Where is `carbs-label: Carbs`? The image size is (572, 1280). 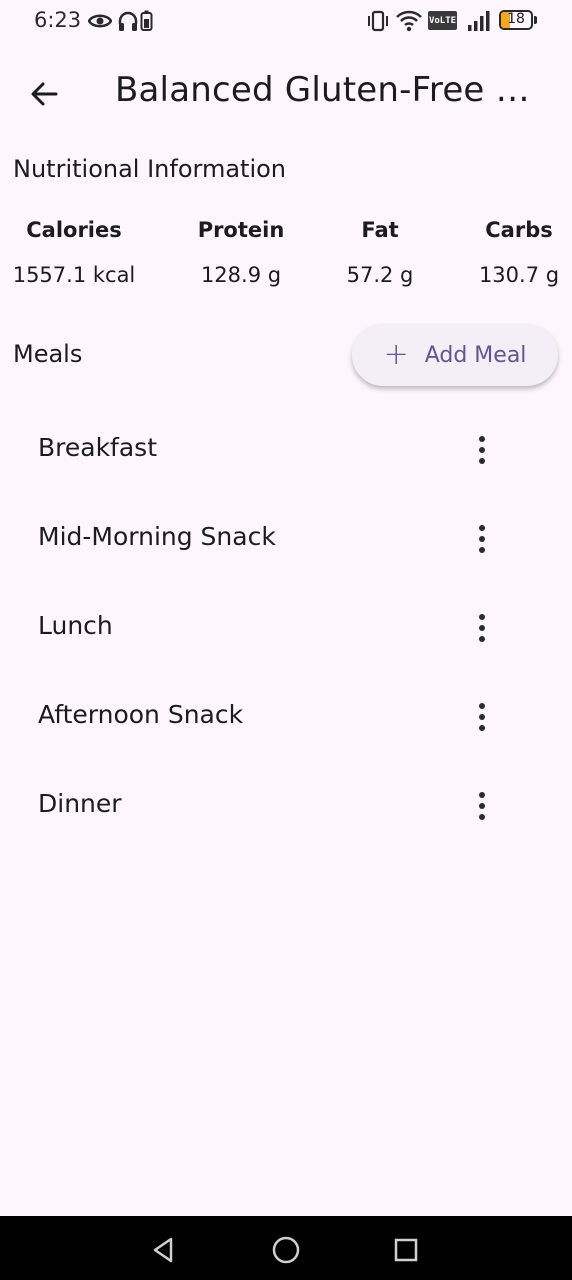
carbs-label: Carbs is located at coordinates (519, 230).